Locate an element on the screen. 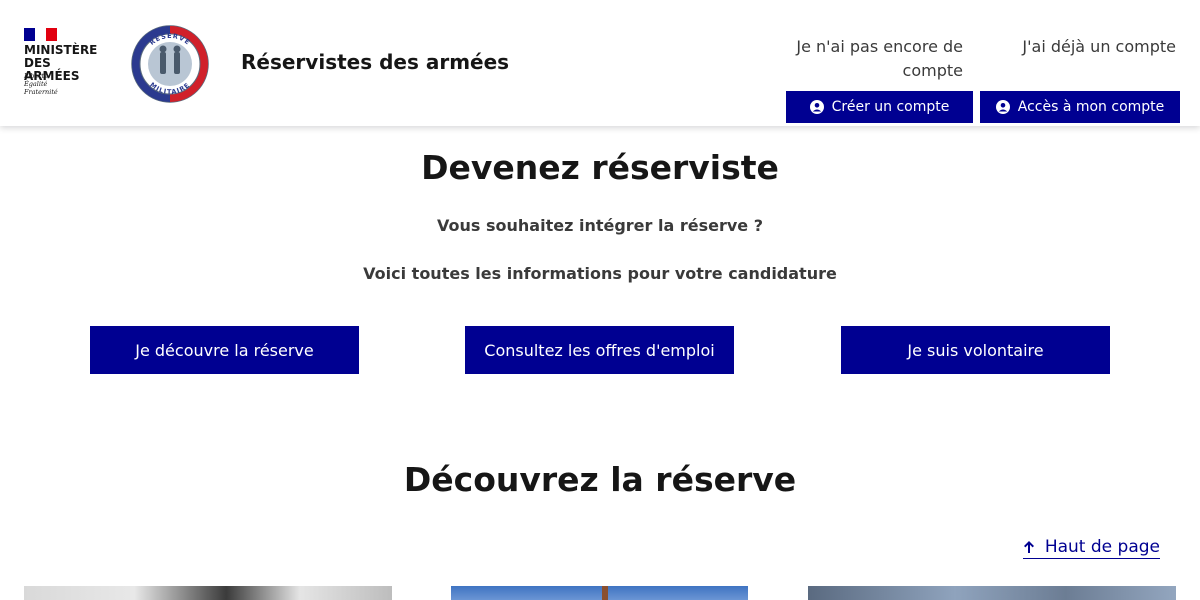  back-to-top-label: Haut de page is located at coordinates (1102, 547).